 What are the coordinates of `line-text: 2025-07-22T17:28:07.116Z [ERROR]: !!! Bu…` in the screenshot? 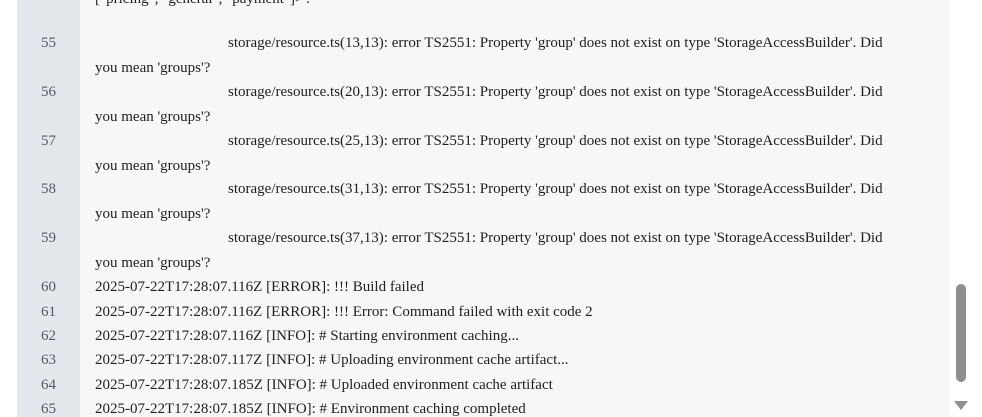 It's located at (259, 287).